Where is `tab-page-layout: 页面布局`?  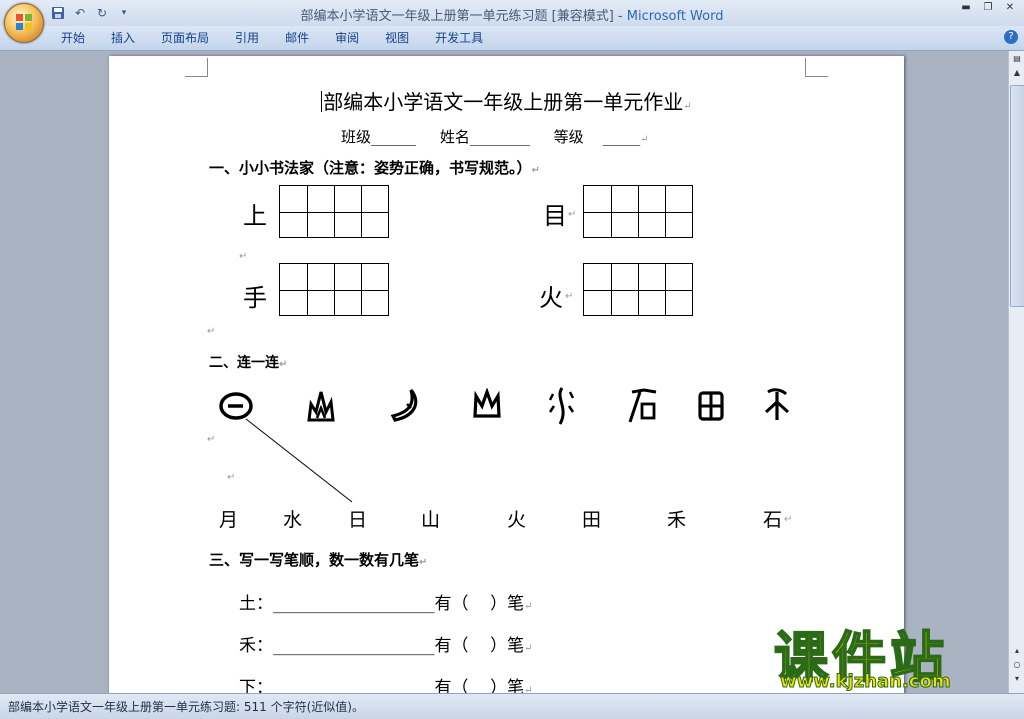 tab-page-layout: 页面布局 is located at coordinates (185, 38).